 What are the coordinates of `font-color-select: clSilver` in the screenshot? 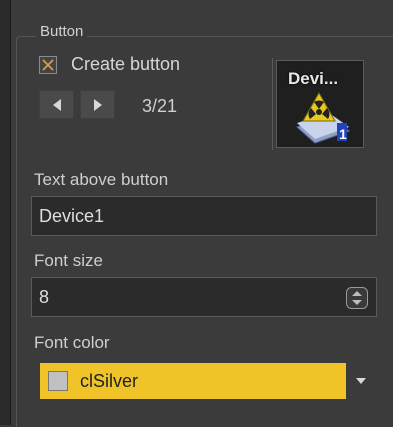 It's located at (204, 381).